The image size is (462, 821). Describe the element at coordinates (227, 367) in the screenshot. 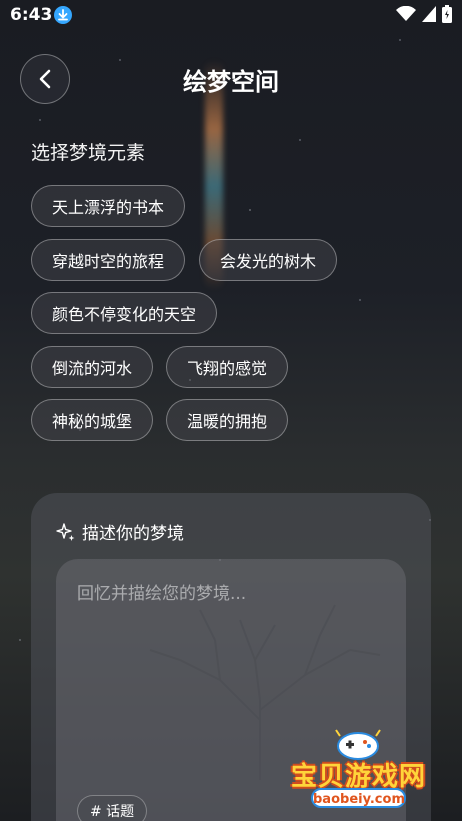

I see `element-chip: 飞翔的感觉` at that location.